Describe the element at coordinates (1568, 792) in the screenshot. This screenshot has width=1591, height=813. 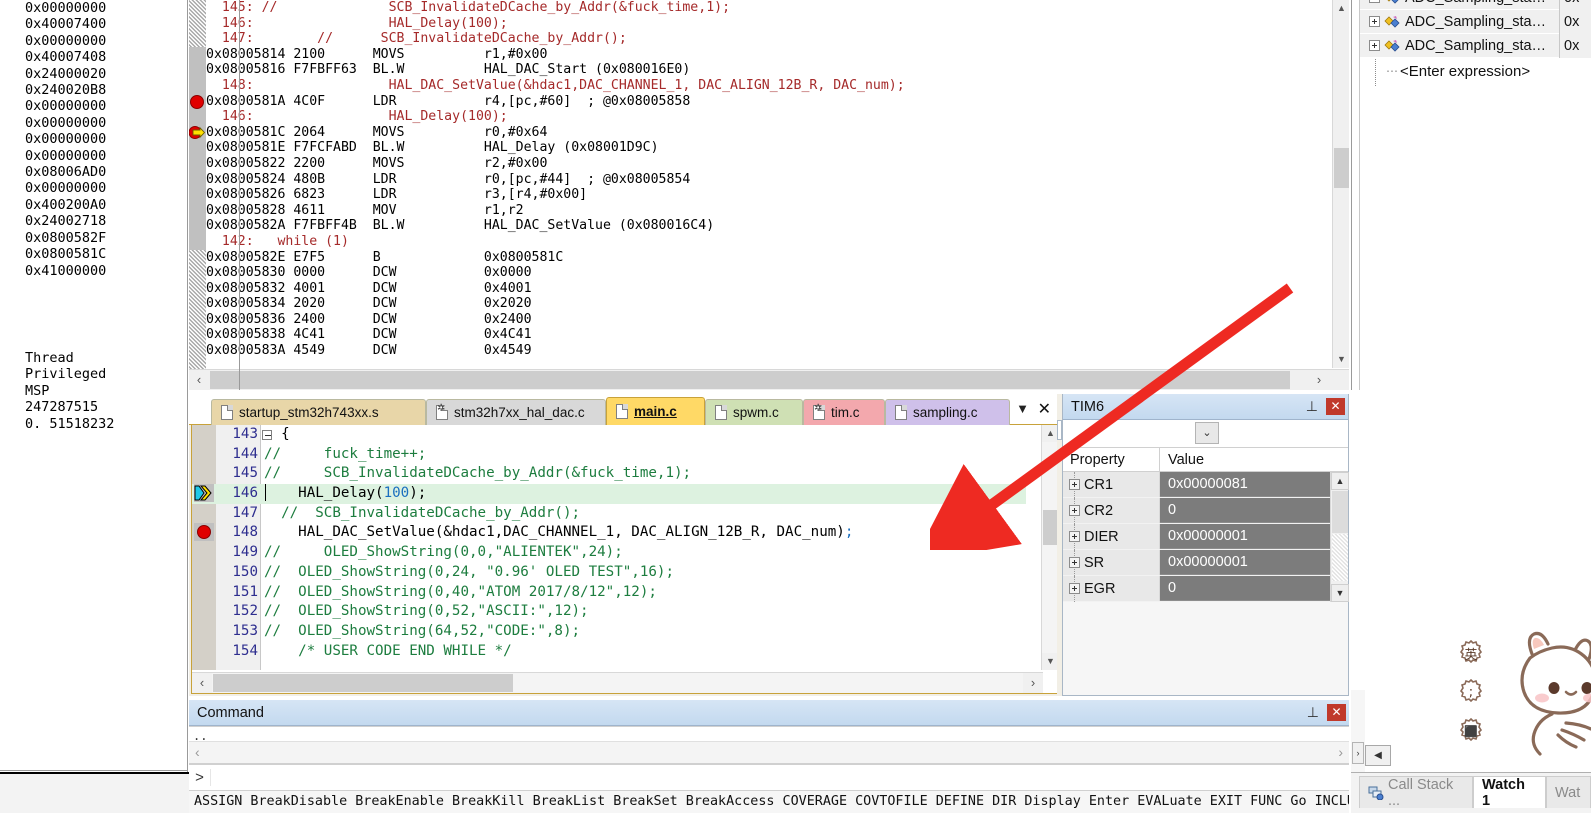
I see `bottom-tab-wat: Wat` at that location.